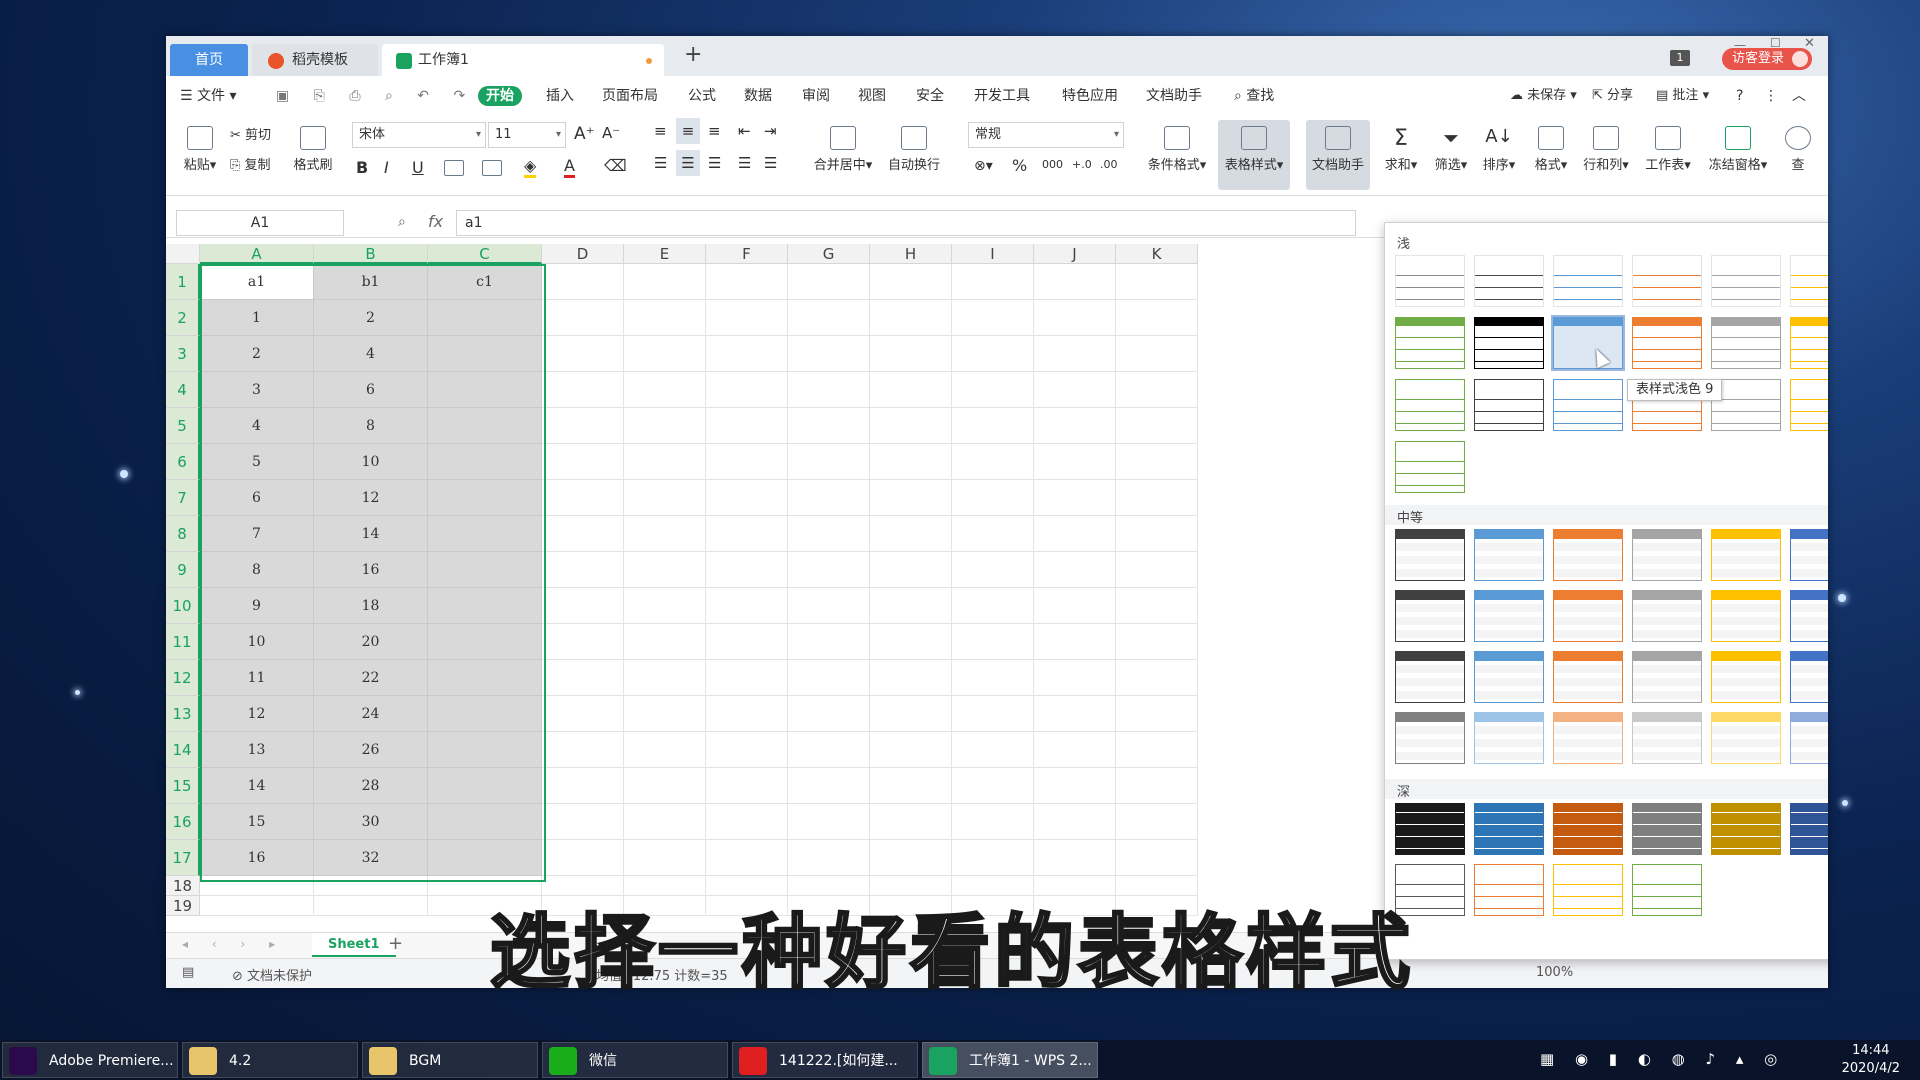  What do you see at coordinates (688, 163) in the screenshot?
I see `align-center-button: ☰` at bounding box center [688, 163].